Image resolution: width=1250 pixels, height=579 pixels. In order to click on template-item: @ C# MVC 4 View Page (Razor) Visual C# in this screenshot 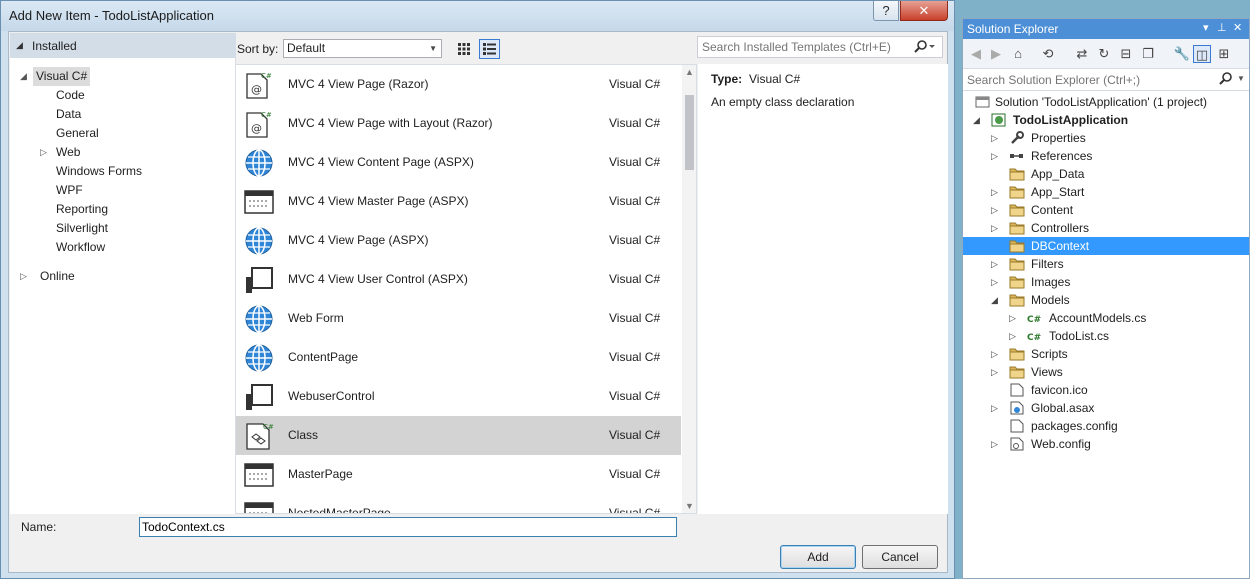, I will do `click(458, 84)`.